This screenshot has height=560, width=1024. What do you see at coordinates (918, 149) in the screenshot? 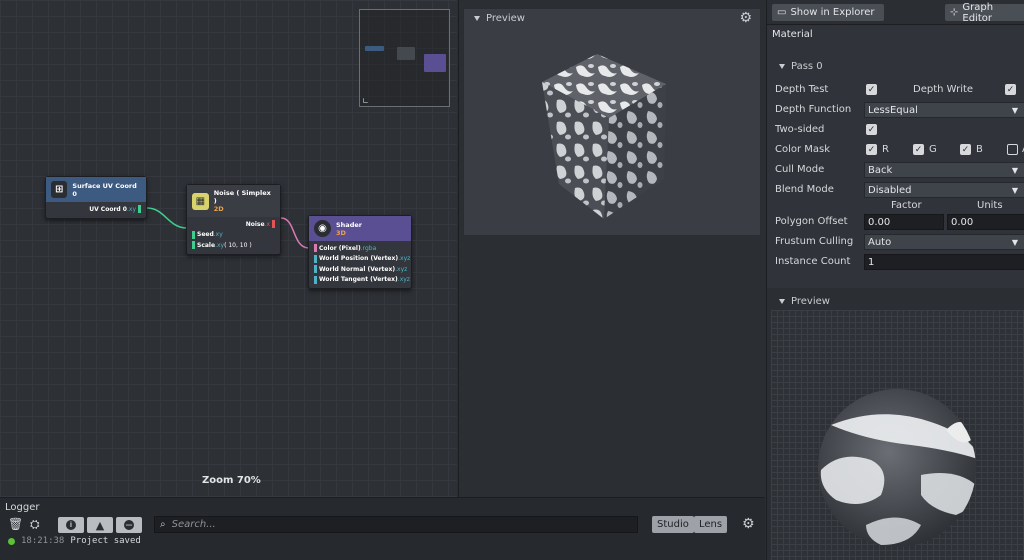
I see `color-mask-g-checkbox: ✓` at bounding box center [918, 149].